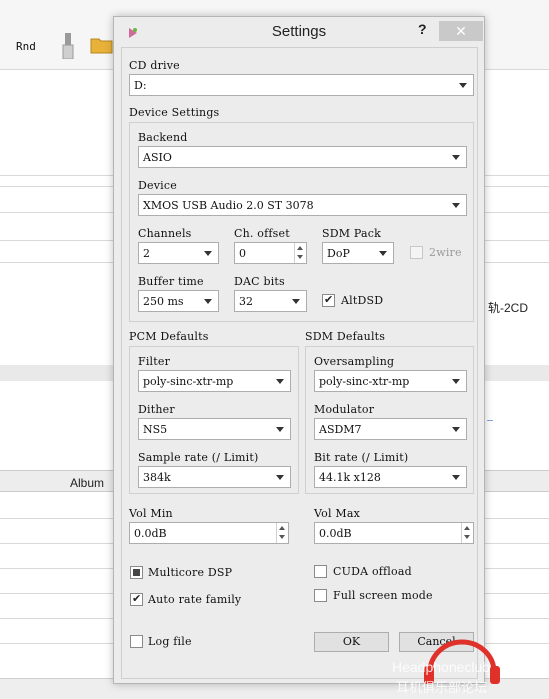  What do you see at coordinates (320, 571) in the screenshot?
I see `cuda-offload-checkbox` at bounding box center [320, 571].